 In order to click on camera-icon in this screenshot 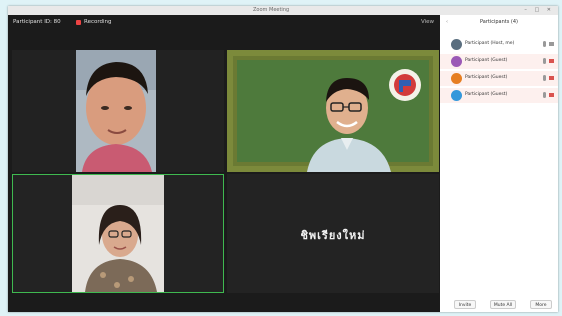, I will do `click(551, 44)`.